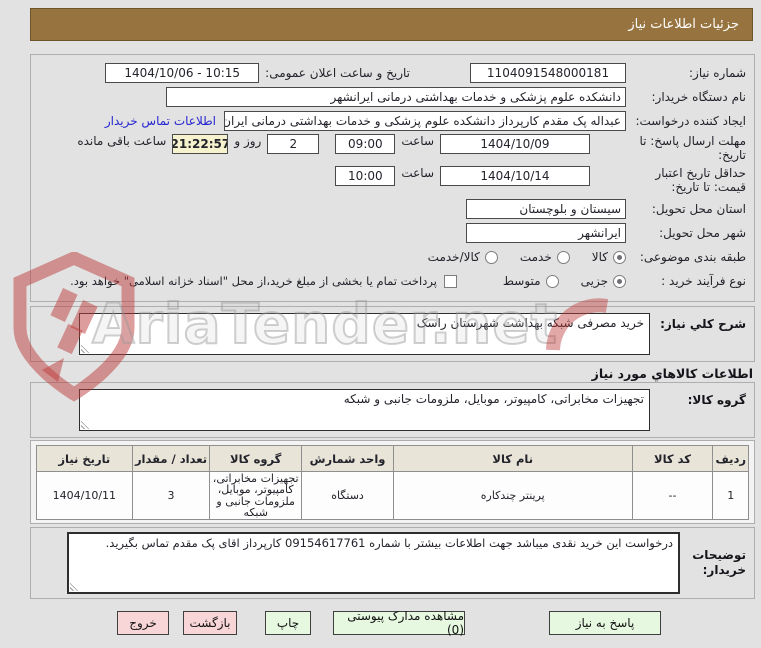 Image resolution: width=761 pixels, height=648 pixels. Describe the element at coordinates (599, 257) in the screenshot. I see `radio-goods-label: کالا` at that location.